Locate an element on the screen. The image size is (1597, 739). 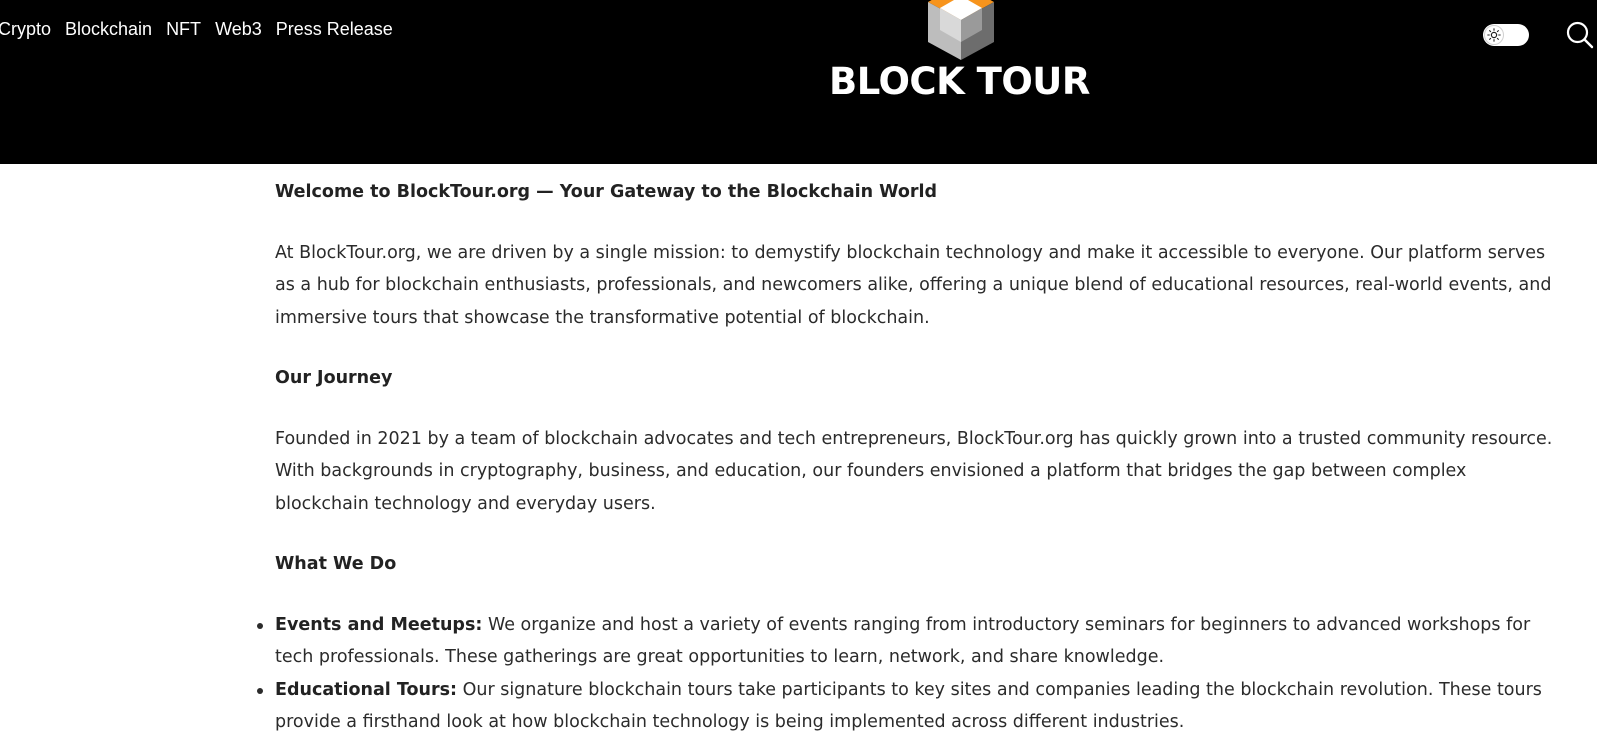
cube-logo-icon is located at coordinates (961, 30).